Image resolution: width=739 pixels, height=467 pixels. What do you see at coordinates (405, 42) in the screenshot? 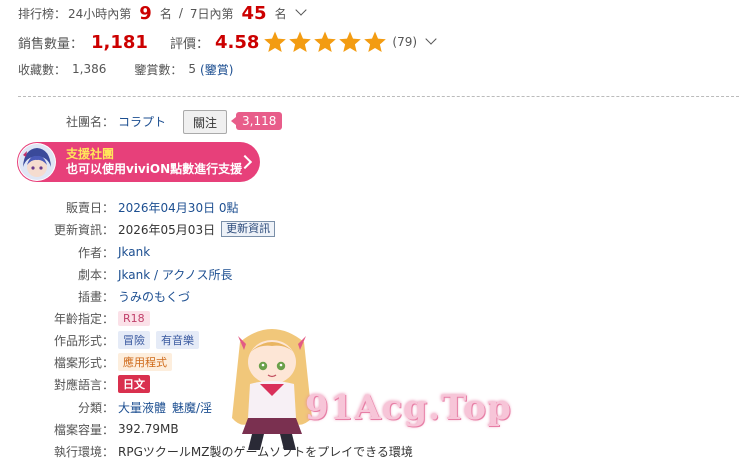
I see `rating-count: (79)` at bounding box center [405, 42].